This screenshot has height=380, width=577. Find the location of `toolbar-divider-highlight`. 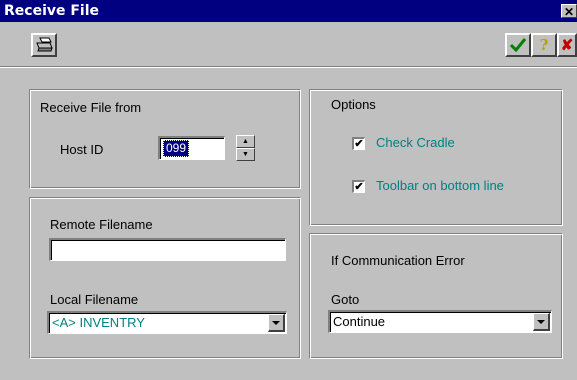

toolbar-divider-highlight is located at coordinates (288, 67).